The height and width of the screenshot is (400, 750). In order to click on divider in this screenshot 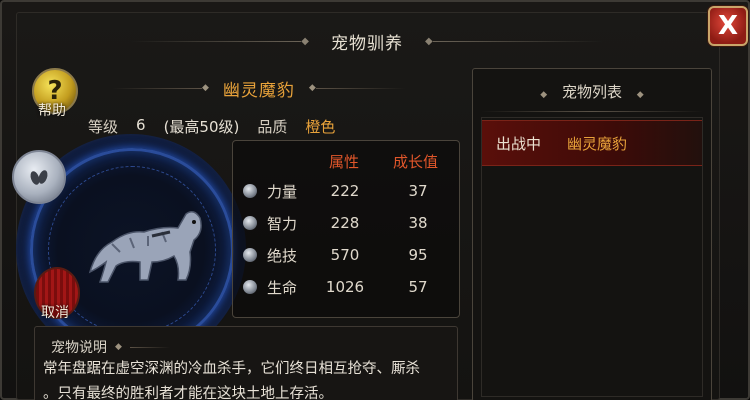, I will do `click(592, 111)`.